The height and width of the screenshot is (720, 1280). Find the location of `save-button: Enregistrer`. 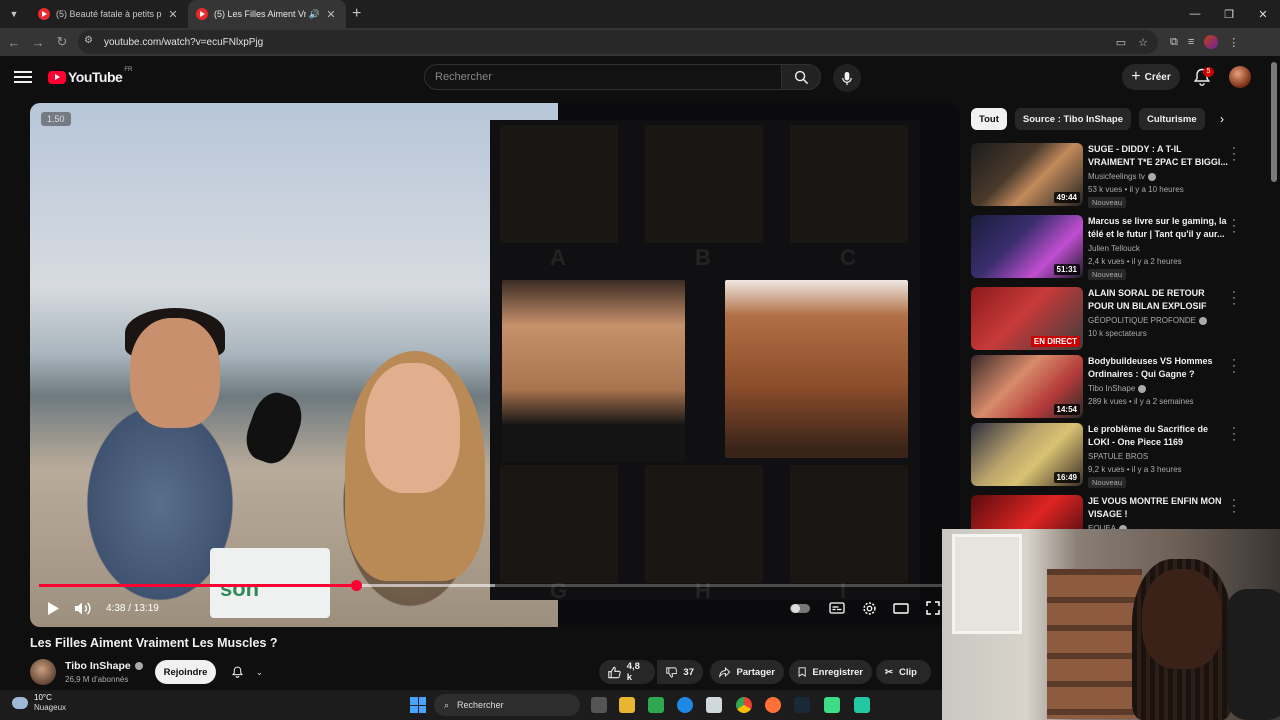

save-button: Enregistrer is located at coordinates (830, 672).